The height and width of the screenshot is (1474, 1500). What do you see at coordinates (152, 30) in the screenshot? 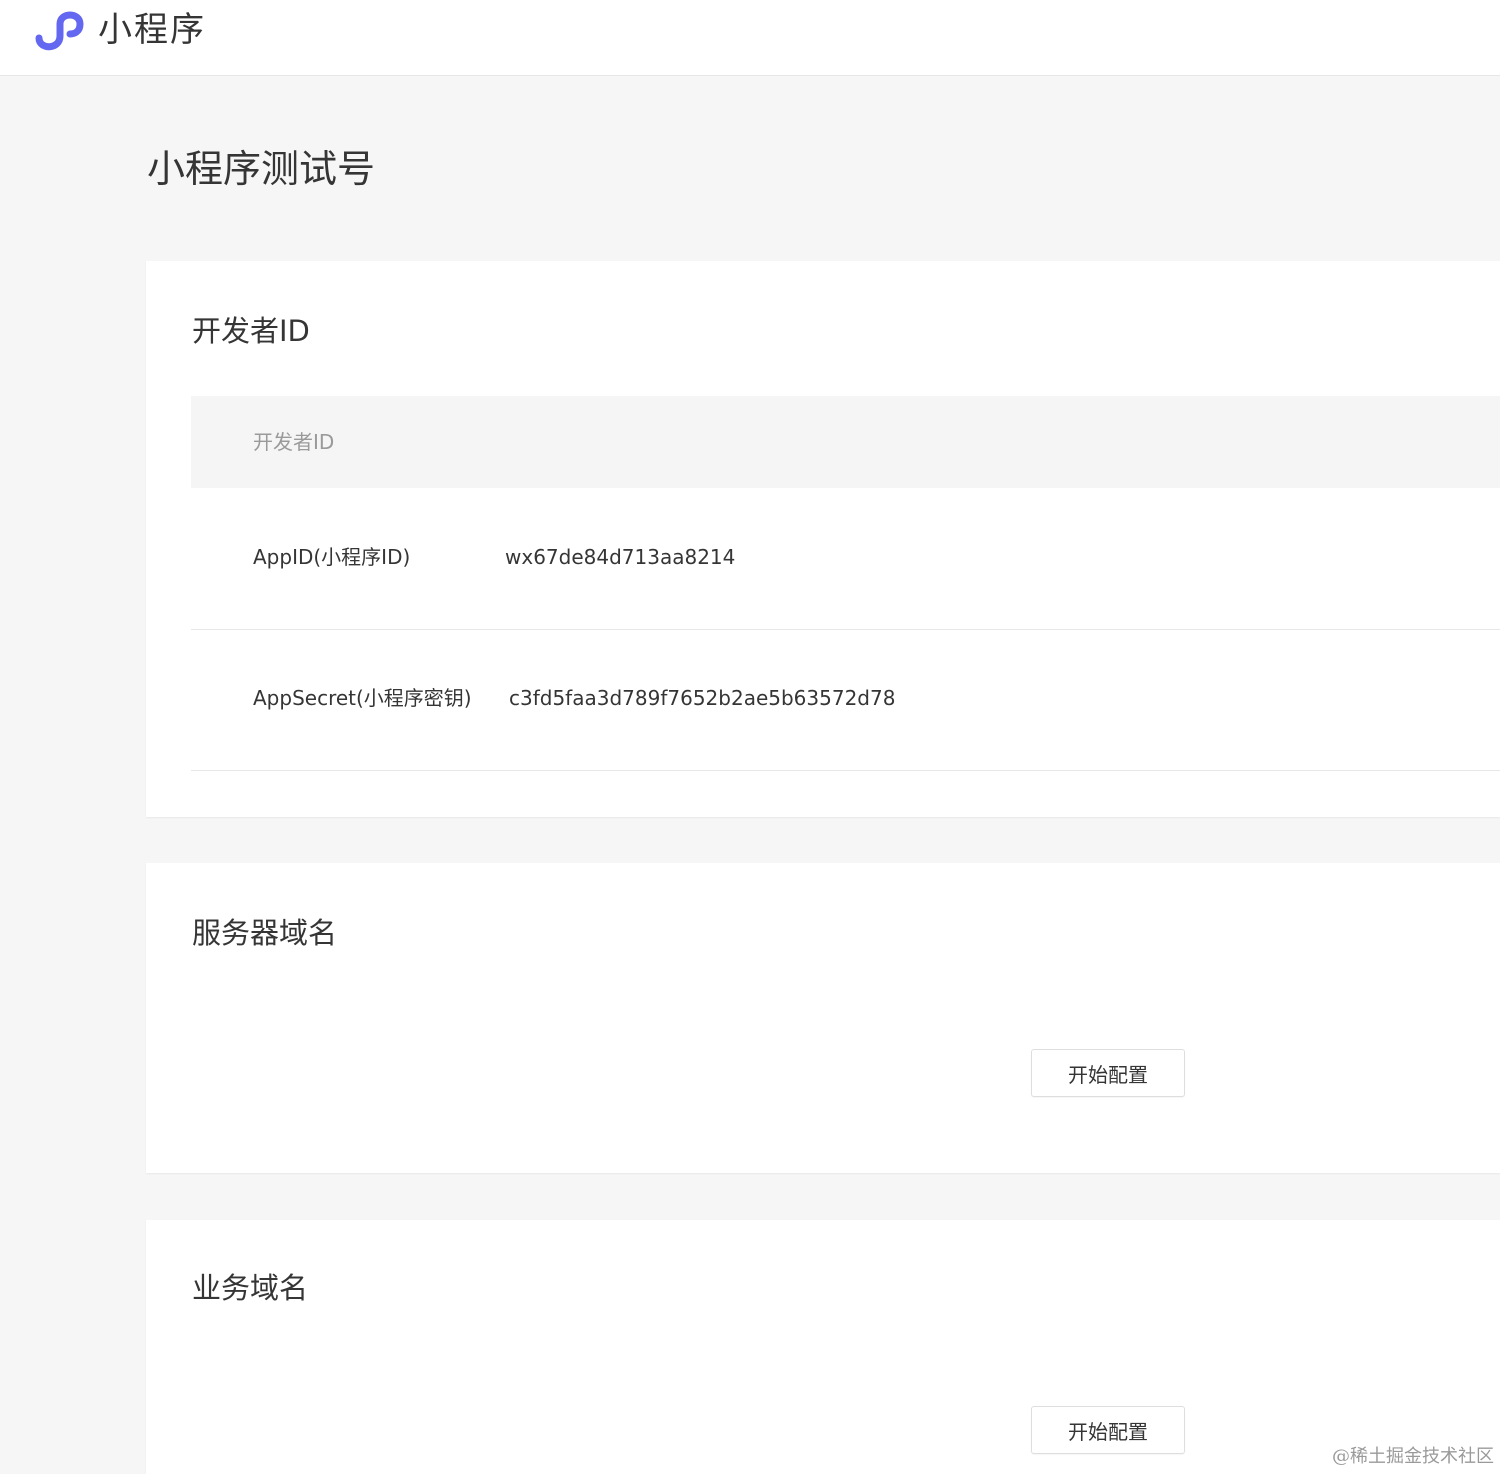
I see `brand-name: 小程序` at bounding box center [152, 30].